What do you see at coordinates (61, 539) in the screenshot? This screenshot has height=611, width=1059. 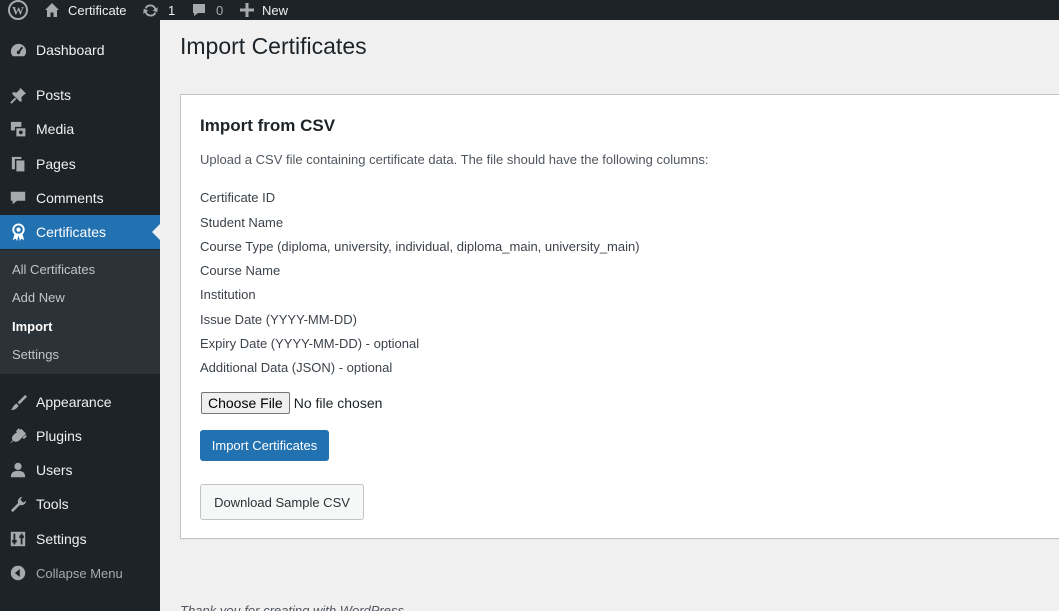 I see `sidebar-item-label: Settings` at bounding box center [61, 539].